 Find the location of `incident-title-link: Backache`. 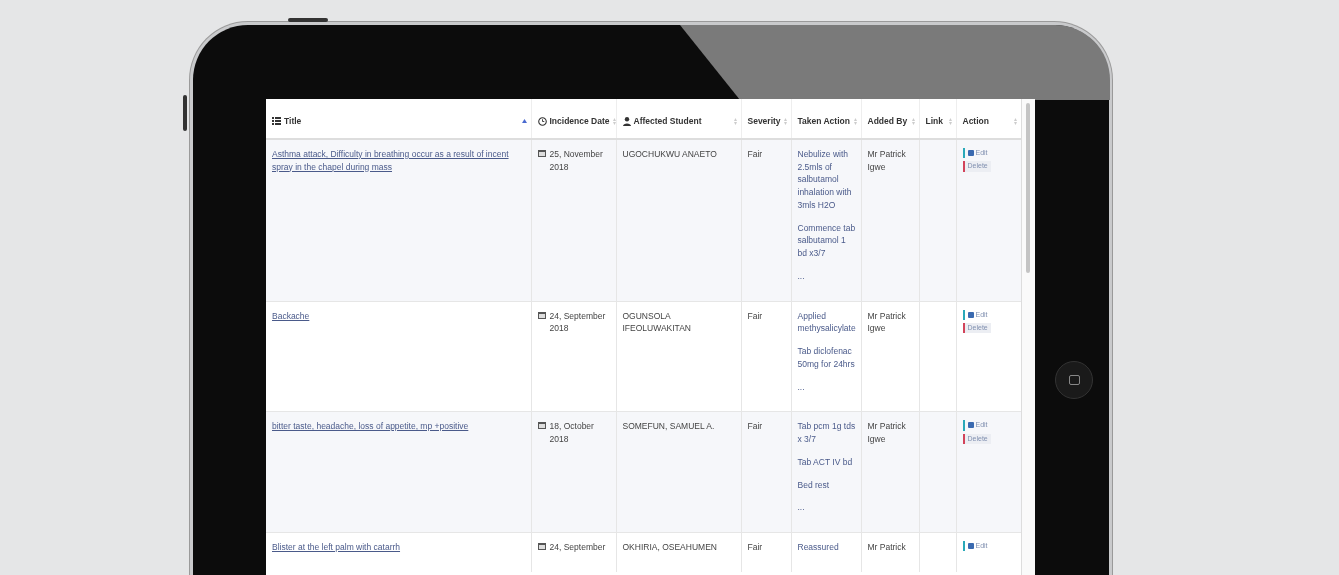

incident-title-link: Backache is located at coordinates (399, 316).